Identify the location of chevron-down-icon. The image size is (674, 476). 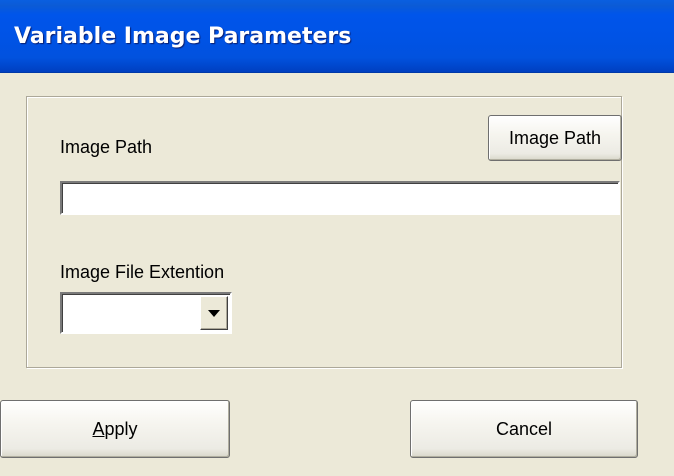
(214, 313).